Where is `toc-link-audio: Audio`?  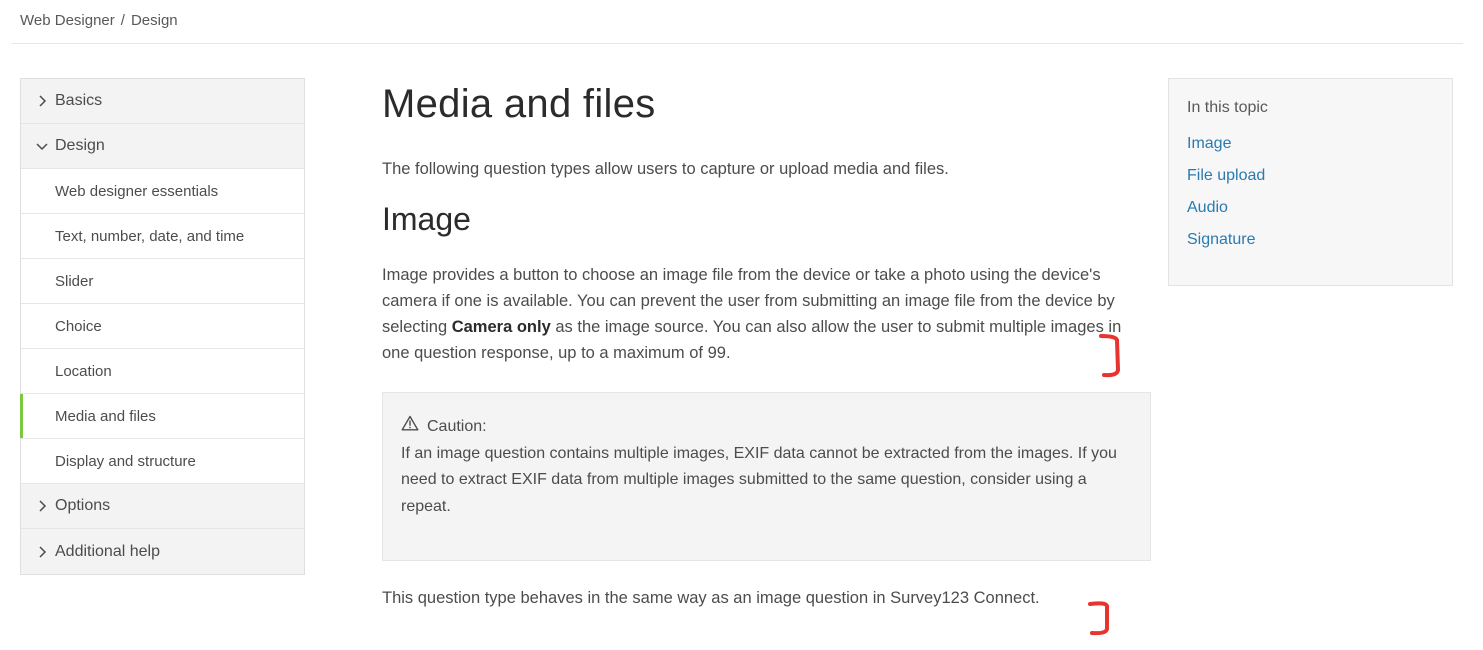
toc-link-audio: Audio is located at coordinates (1310, 208).